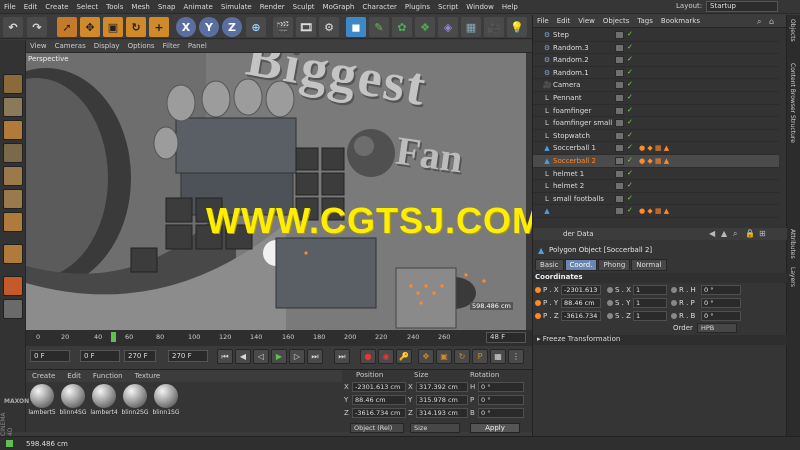  What do you see at coordinates (442, 413) in the screenshot?
I see `coord-size-field: 314.193 cm` at bounding box center [442, 413].